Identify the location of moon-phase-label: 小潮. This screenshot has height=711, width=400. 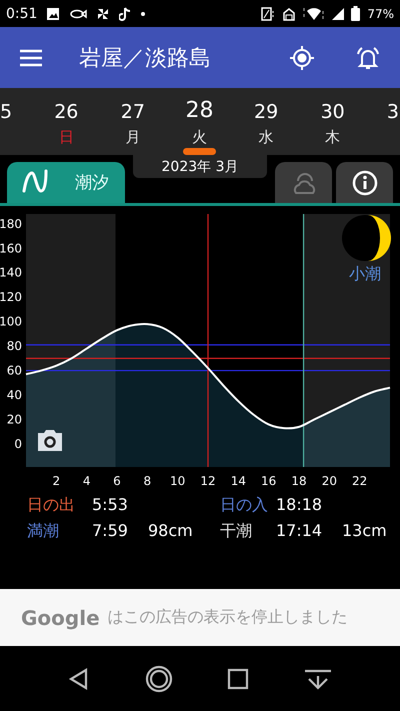
(365, 273).